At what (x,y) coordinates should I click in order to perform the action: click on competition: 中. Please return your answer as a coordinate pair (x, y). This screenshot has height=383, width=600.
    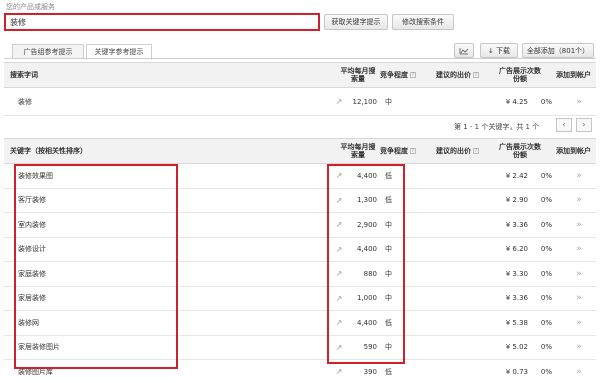
    Looking at the image, I should click on (388, 101).